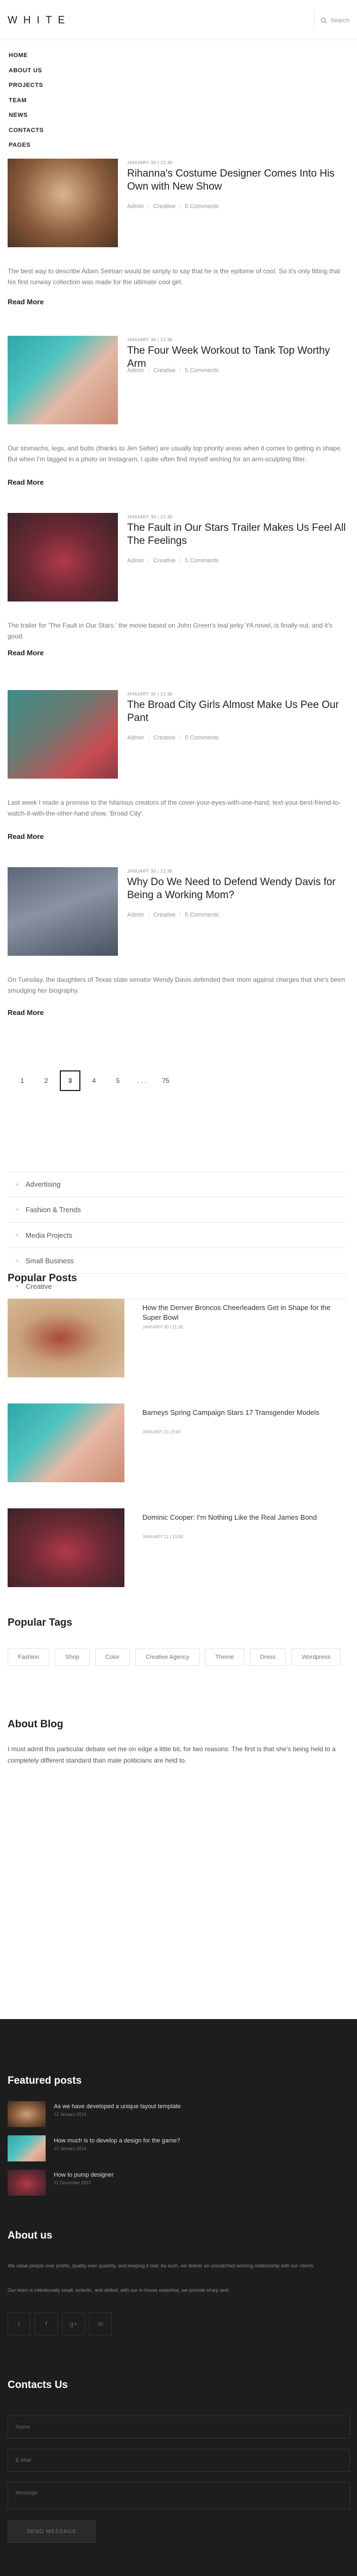 Image resolution: width=357 pixels, height=2576 pixels. I want to click on heading-rest: us, so click(45, 2235).